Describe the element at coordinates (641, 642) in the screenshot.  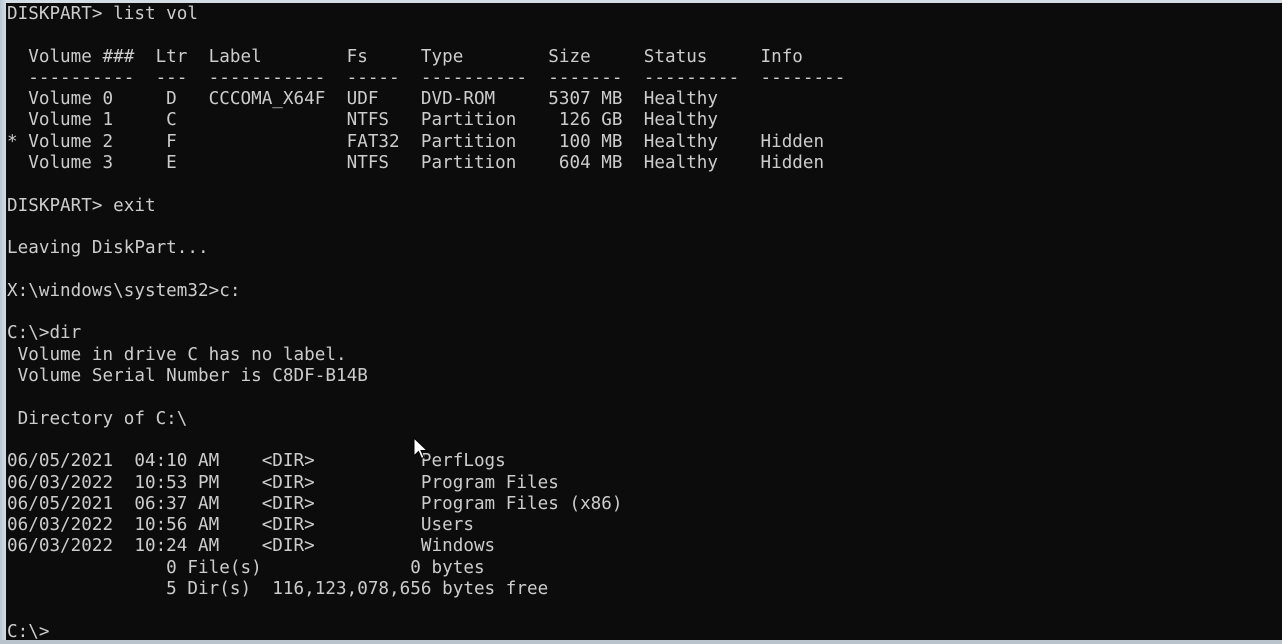
I see `window-bottom-border` at that location.